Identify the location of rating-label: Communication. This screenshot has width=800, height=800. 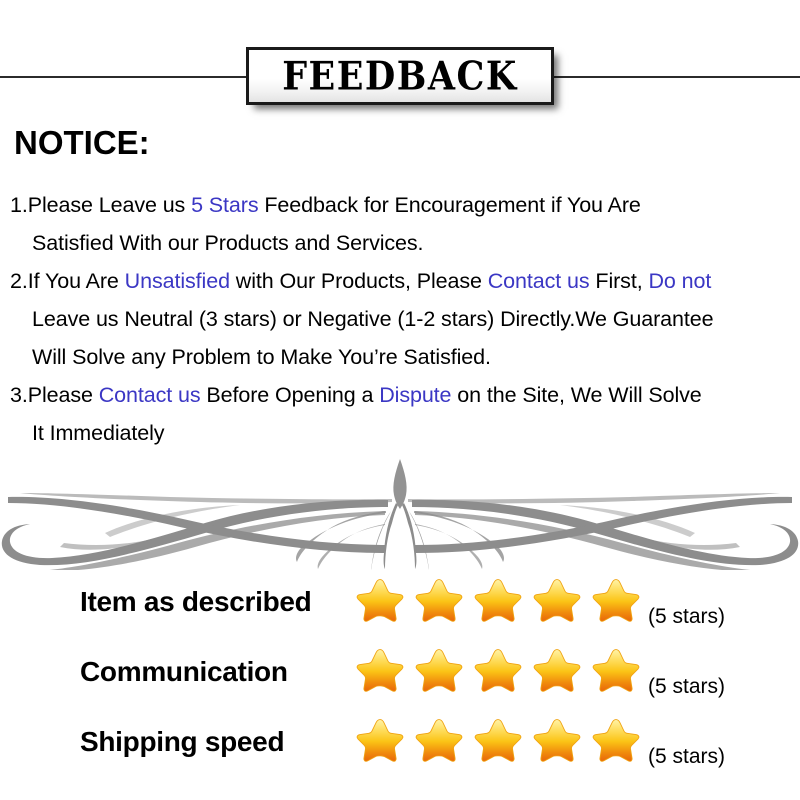
(184, 671).